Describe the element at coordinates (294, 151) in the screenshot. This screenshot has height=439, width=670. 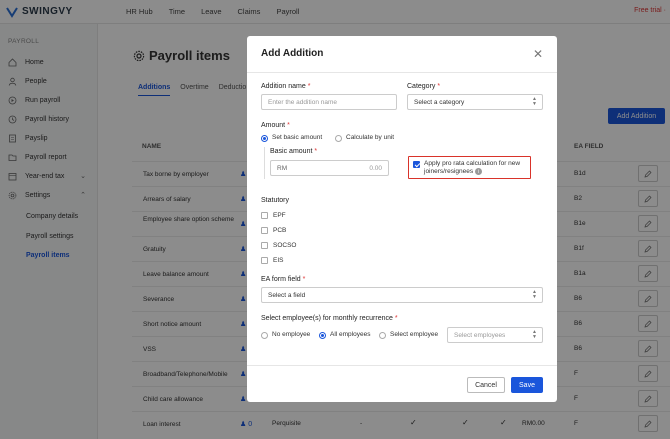
I see `basic-amount-label: Basic amount *` at that location.